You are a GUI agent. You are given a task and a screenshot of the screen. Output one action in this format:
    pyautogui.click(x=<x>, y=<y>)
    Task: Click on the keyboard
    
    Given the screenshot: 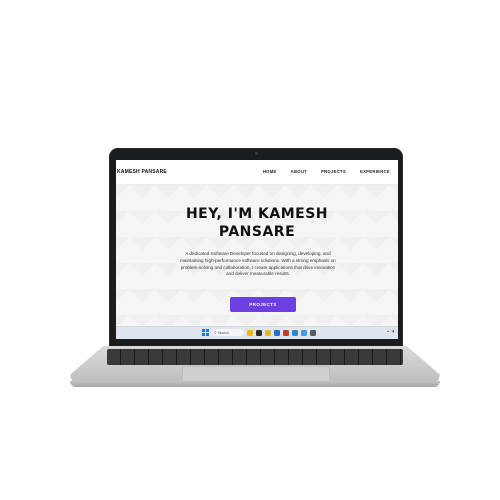 What is the action you would take?
    pyautogui.click(x=255, y=357)
    